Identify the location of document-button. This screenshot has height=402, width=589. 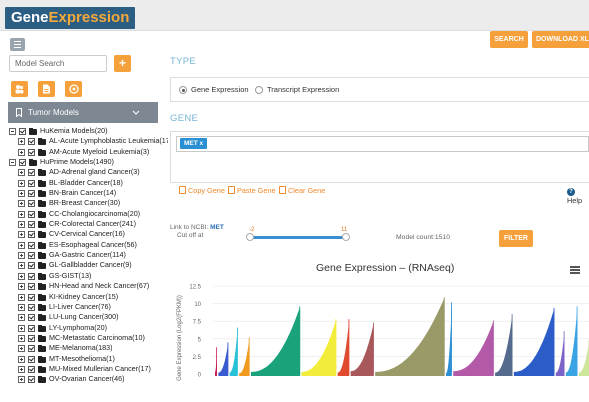
(46, 89).